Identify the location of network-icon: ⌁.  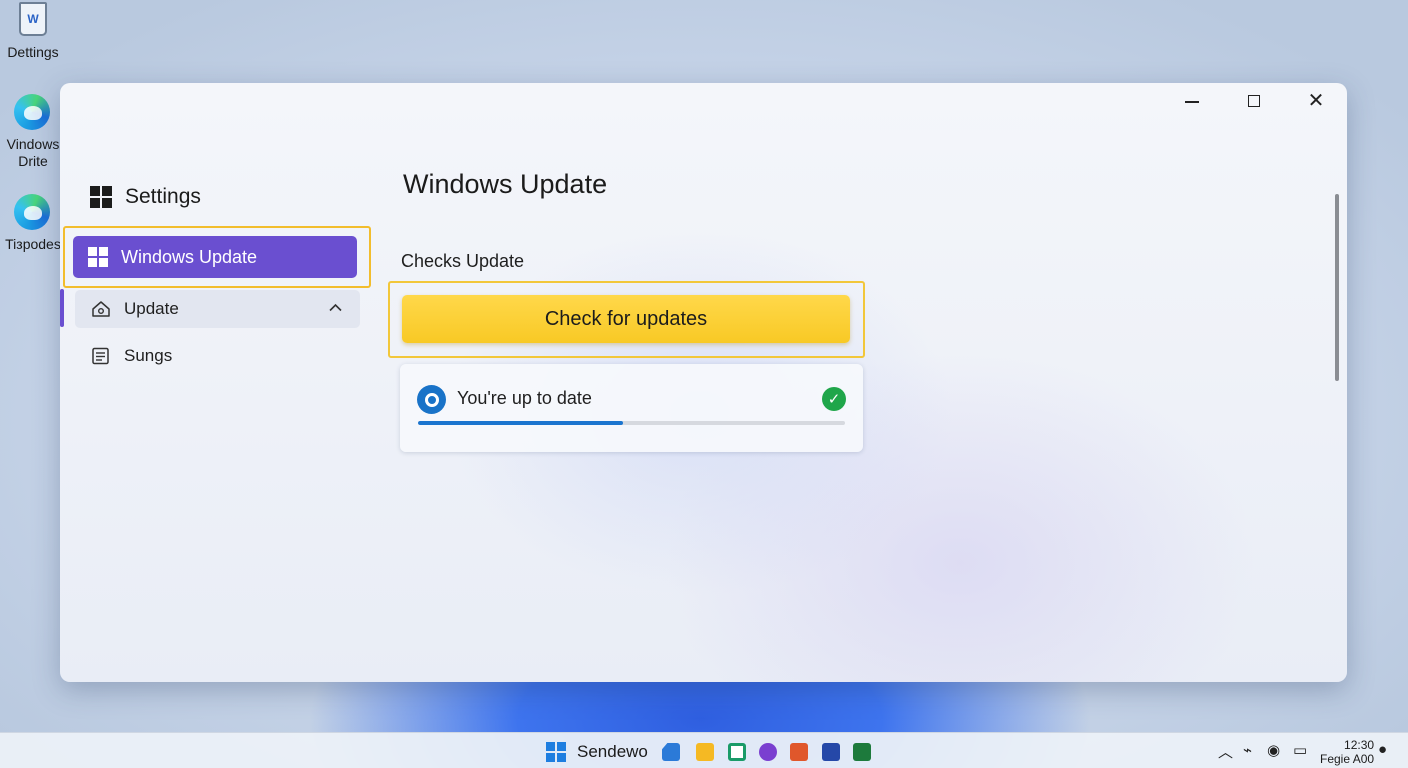
(1247, 750).